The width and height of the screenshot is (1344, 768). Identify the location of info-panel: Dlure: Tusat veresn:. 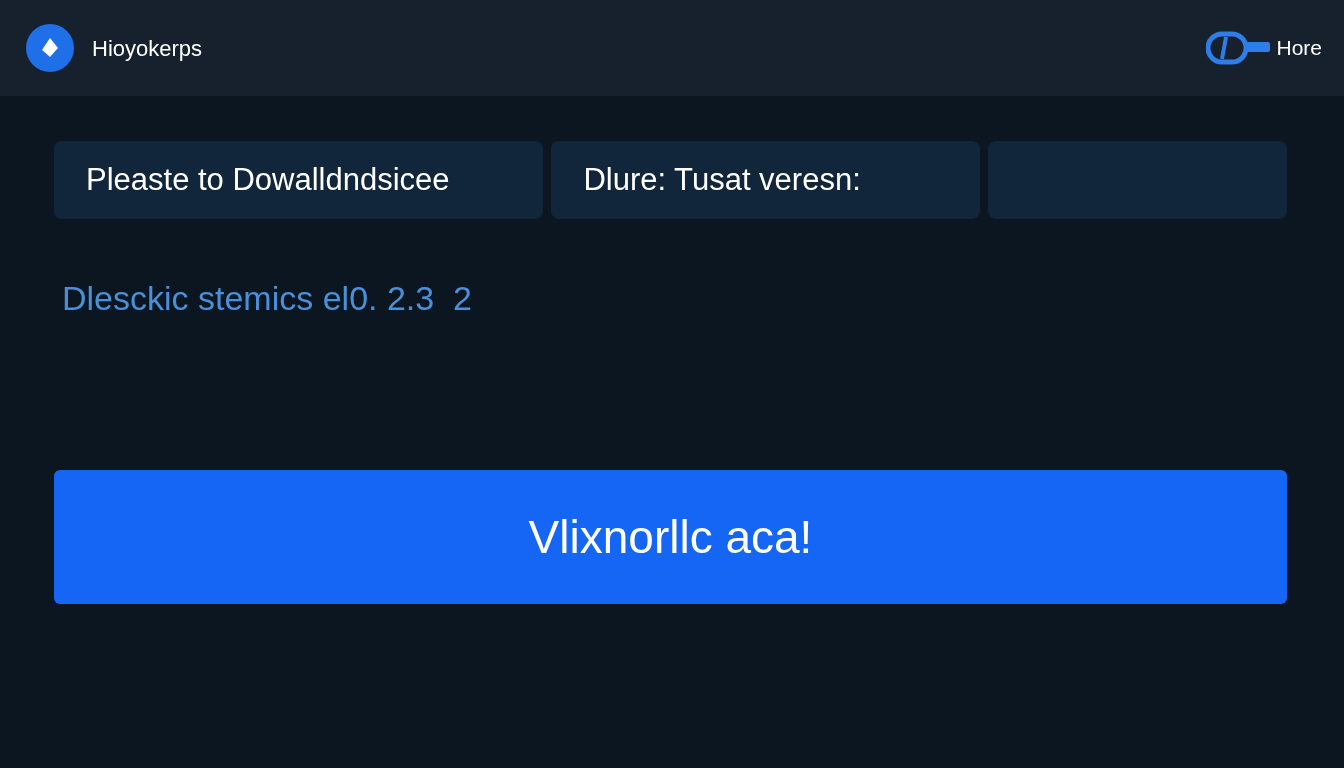
(765, 180).